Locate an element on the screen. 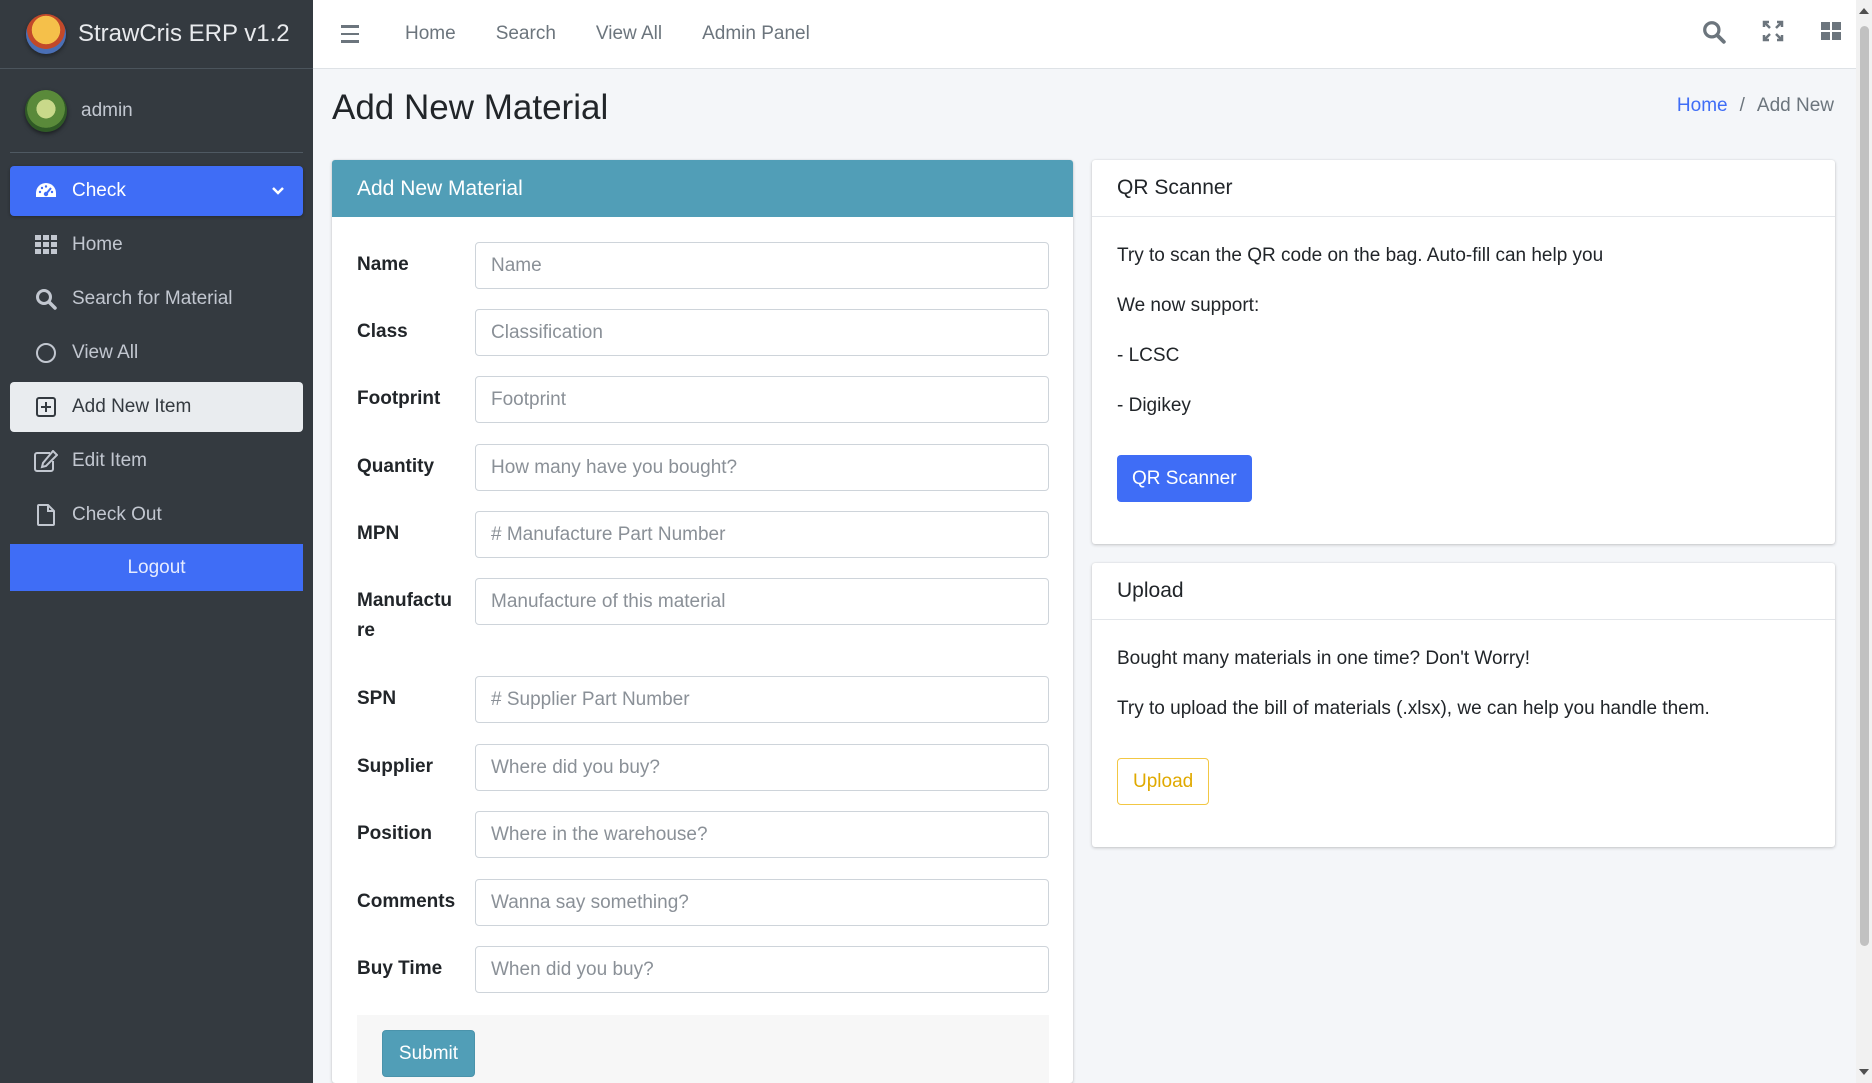 This screenshot has width=1872, height=1083. breadcrumb: Home / Add New is located at coordinates (1755, 106).